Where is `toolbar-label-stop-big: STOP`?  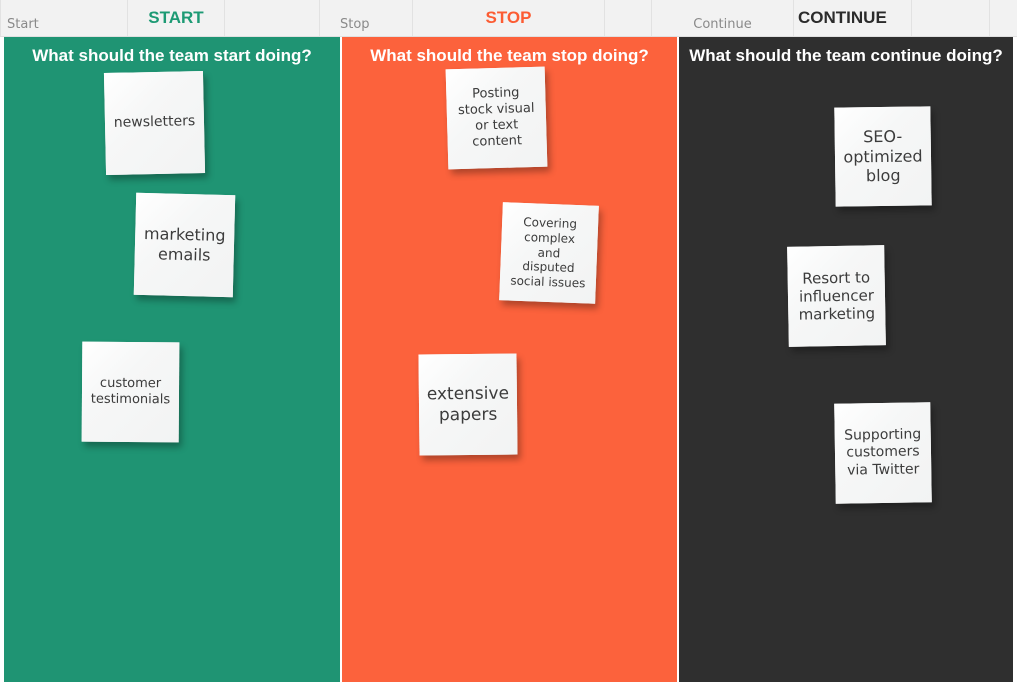
toolbar-label-stop-big: STOP is located at coordinates (508, 17).